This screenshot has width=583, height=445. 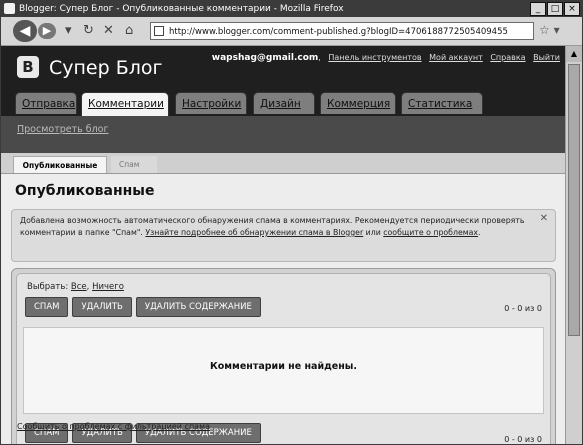 I want to click on user-email: wapshag@gmail.com, so click(x=265, y=58).